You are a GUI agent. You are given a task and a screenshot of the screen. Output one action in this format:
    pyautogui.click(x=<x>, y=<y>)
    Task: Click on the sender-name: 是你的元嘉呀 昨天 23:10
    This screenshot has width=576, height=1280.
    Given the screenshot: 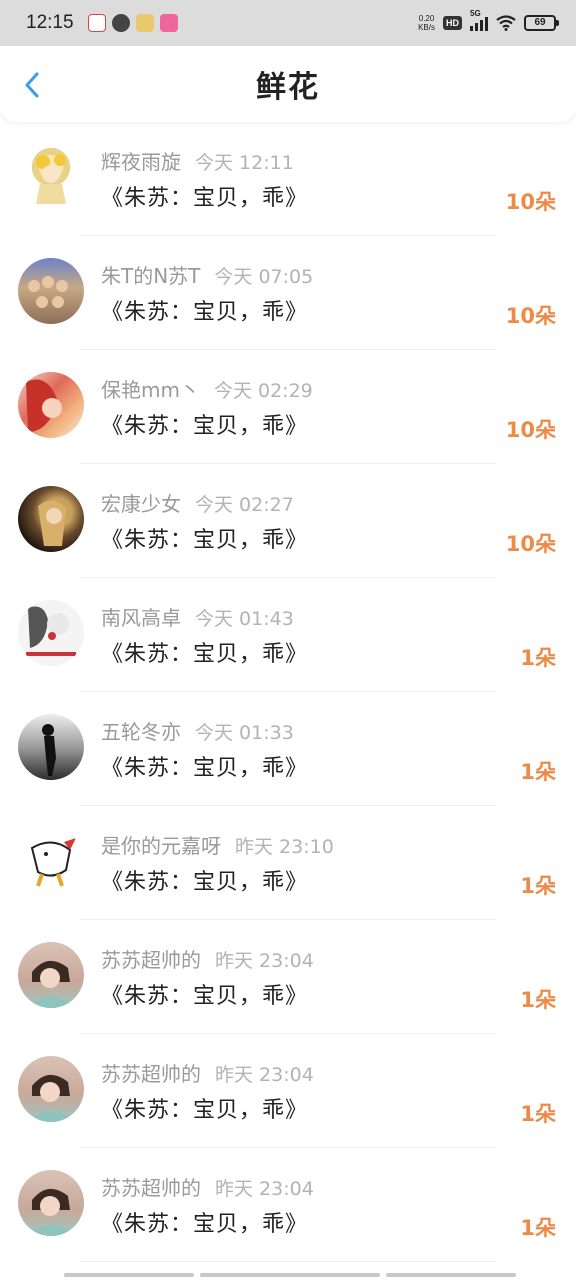 What is the action you would take?
    pyautogui.click(x=217, y=846)
    